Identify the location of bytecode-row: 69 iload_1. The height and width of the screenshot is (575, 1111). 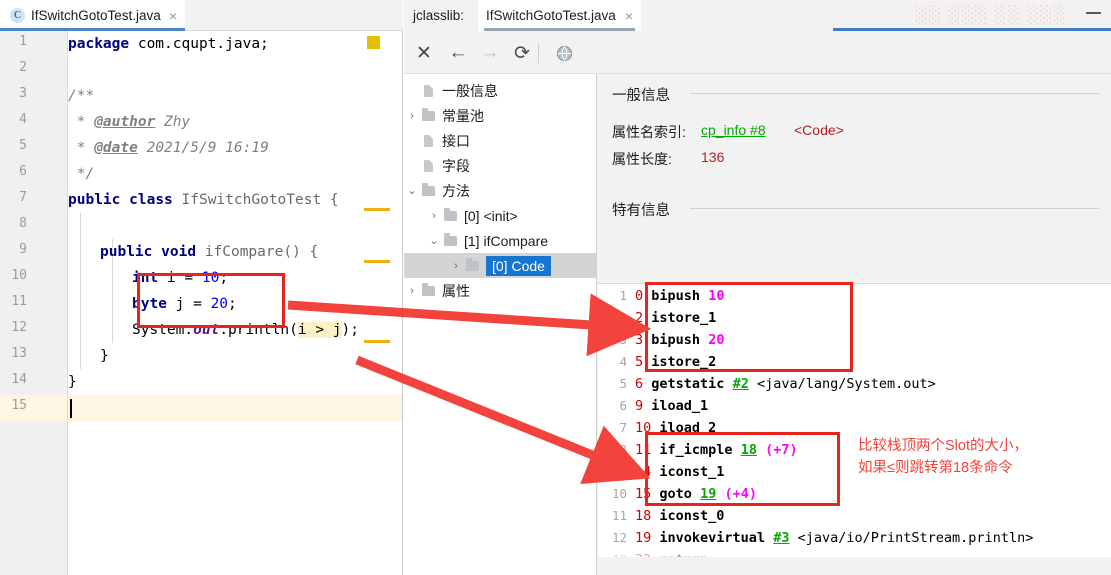
(854, 406).